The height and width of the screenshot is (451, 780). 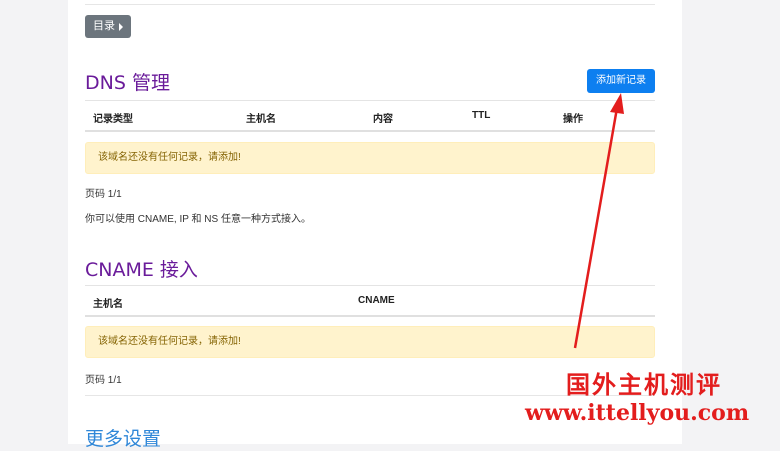 What do you see at coordinates (370, 116) in the screenshot?
I see `dns-table-header: 记录类型 主机名 内容 TTL 操作` at bounding box center [370, 116].